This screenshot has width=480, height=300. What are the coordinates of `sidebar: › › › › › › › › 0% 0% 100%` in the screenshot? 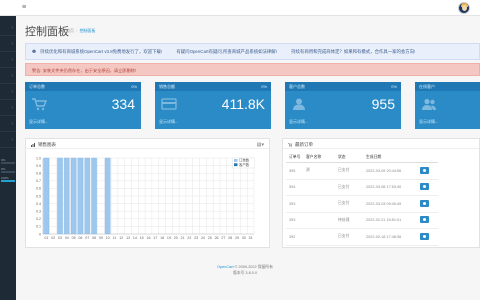 It's located at (8, 150).